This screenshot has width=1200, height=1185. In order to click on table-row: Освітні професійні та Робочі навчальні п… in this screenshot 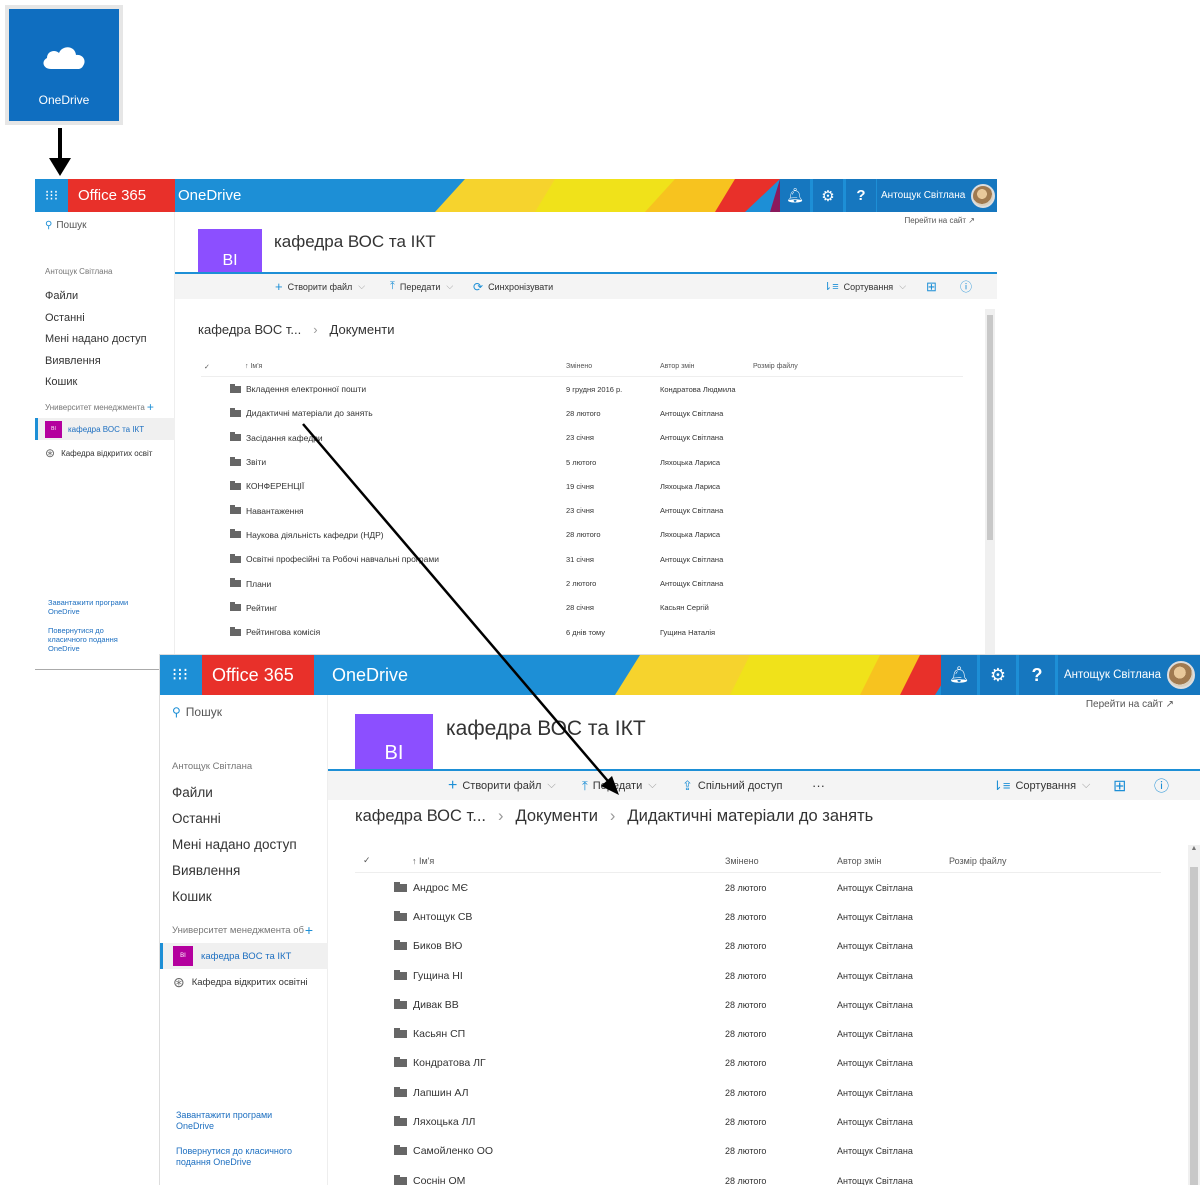, I will do `click(582, 559)`.